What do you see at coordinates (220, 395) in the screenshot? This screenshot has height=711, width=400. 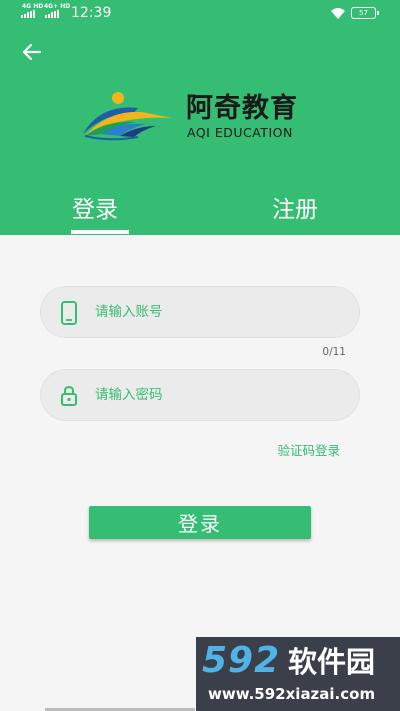 I see `password-input` at bounding box center [220, 395].